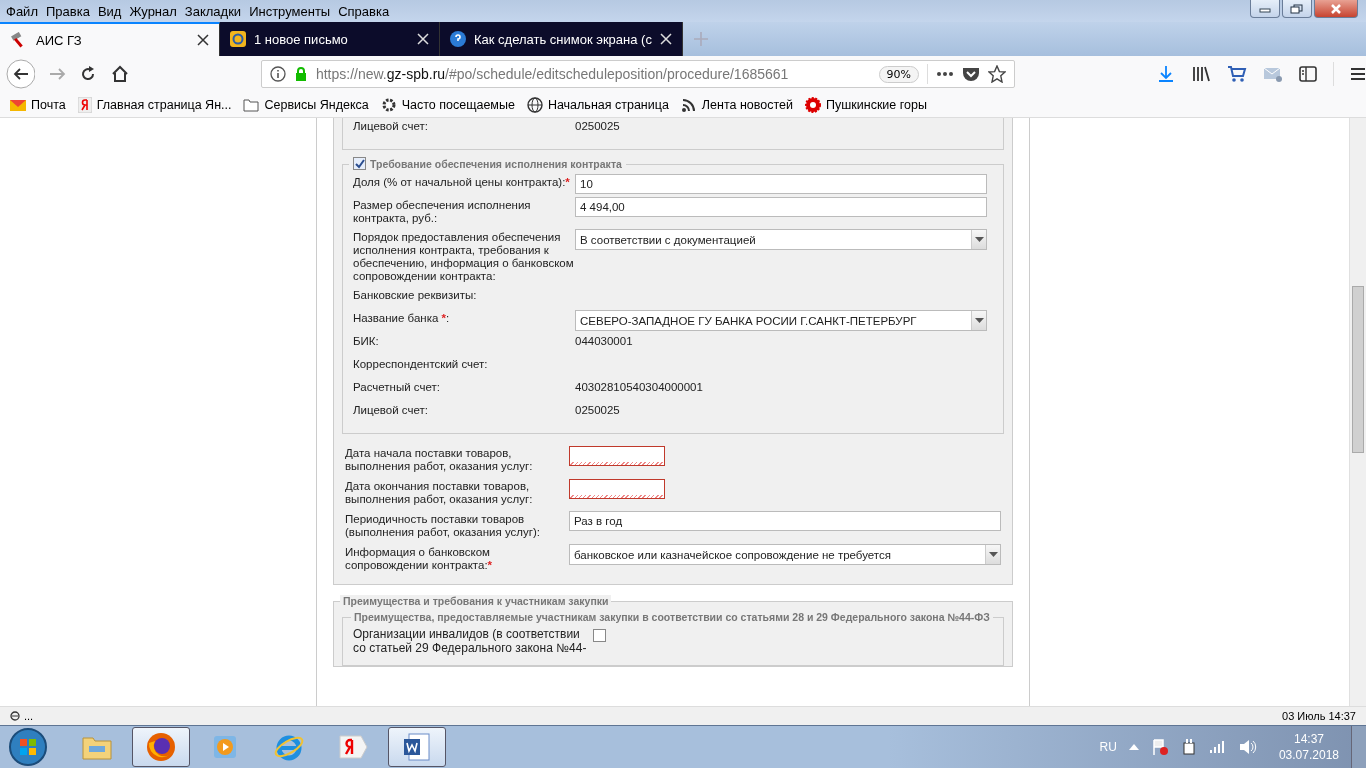 This screenshot has height=768, width=1366. I want to click on menu-item: Журнал, so click(153, 11).